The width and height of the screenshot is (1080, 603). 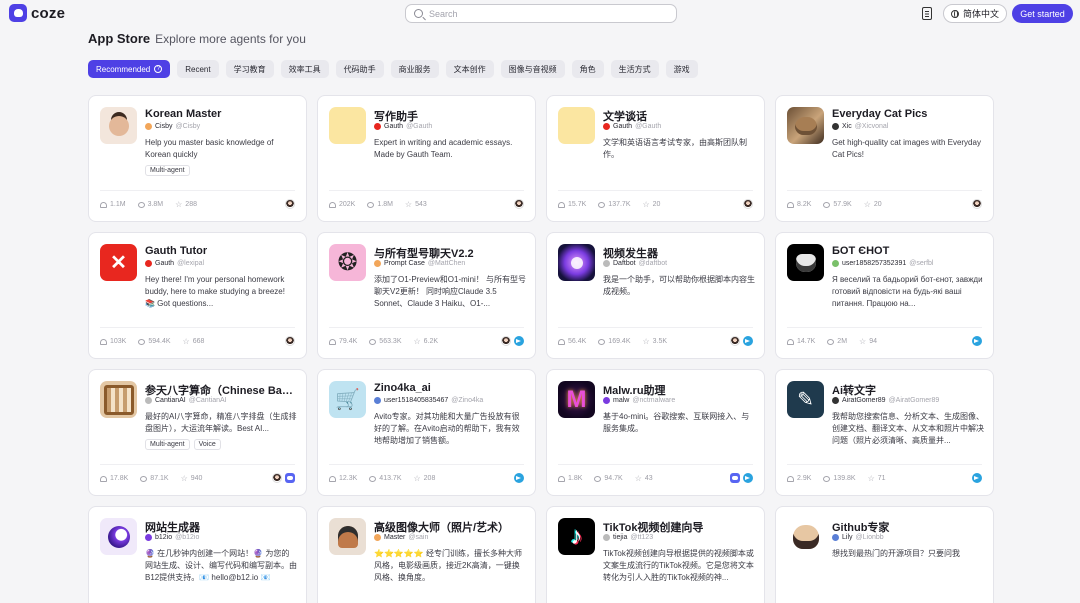 I want to click on search-box, so click(x=541, y=13).